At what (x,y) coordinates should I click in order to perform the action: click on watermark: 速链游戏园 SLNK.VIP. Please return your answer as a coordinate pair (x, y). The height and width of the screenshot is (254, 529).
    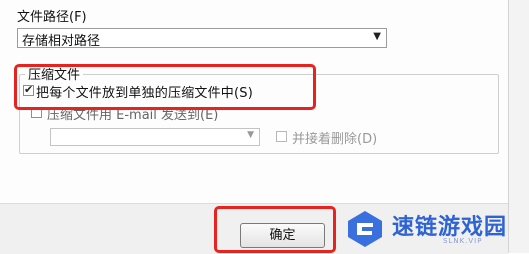
    Looking at the image, I should click on (430, 229).